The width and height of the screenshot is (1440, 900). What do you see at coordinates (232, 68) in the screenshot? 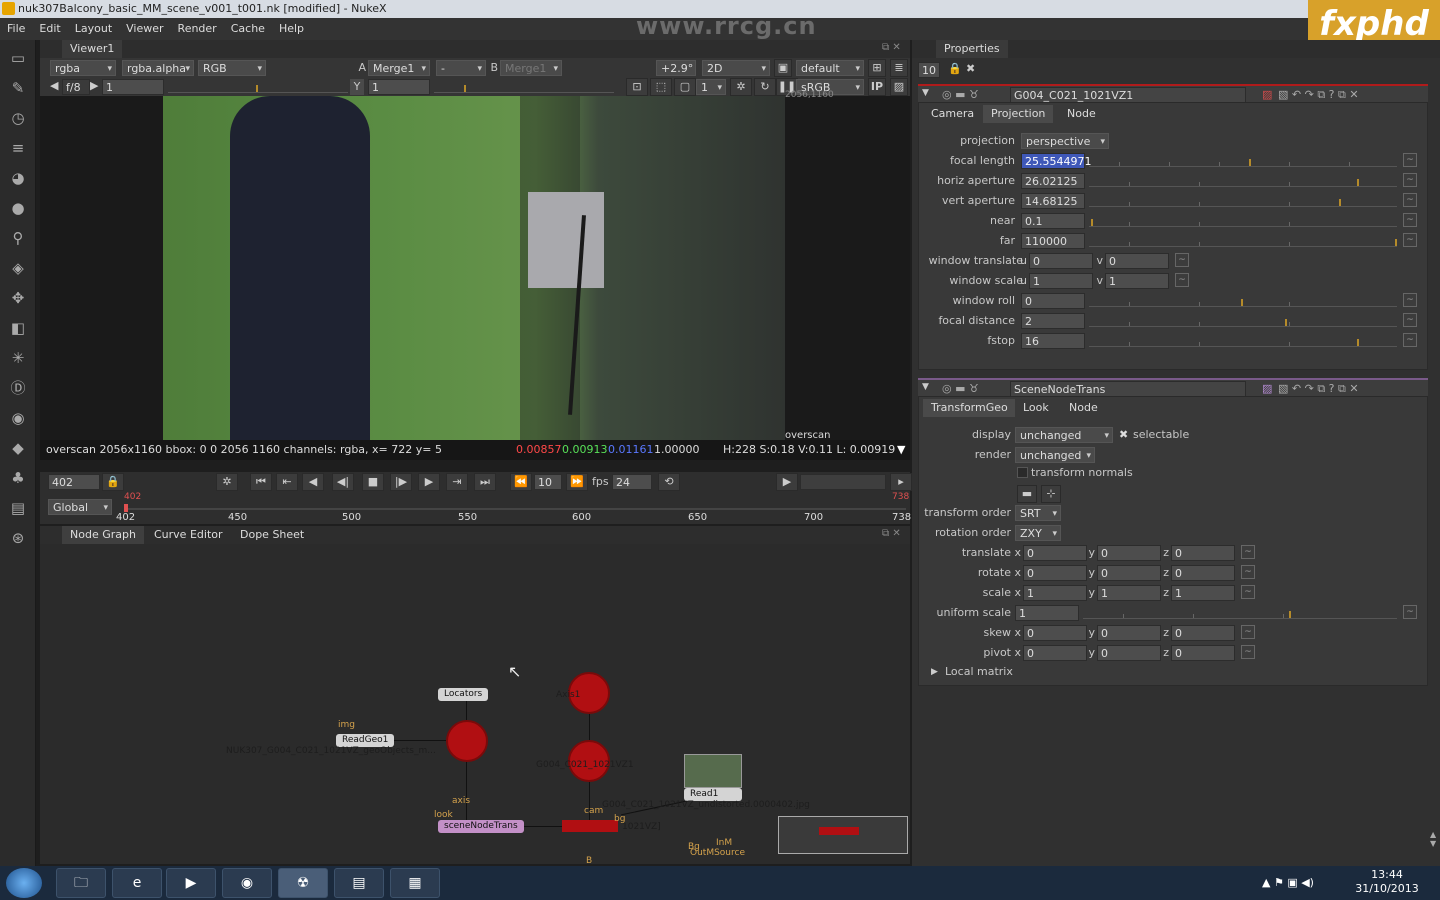
I see `display-style-dropdown: RGB` at bounding box center [232, 68].